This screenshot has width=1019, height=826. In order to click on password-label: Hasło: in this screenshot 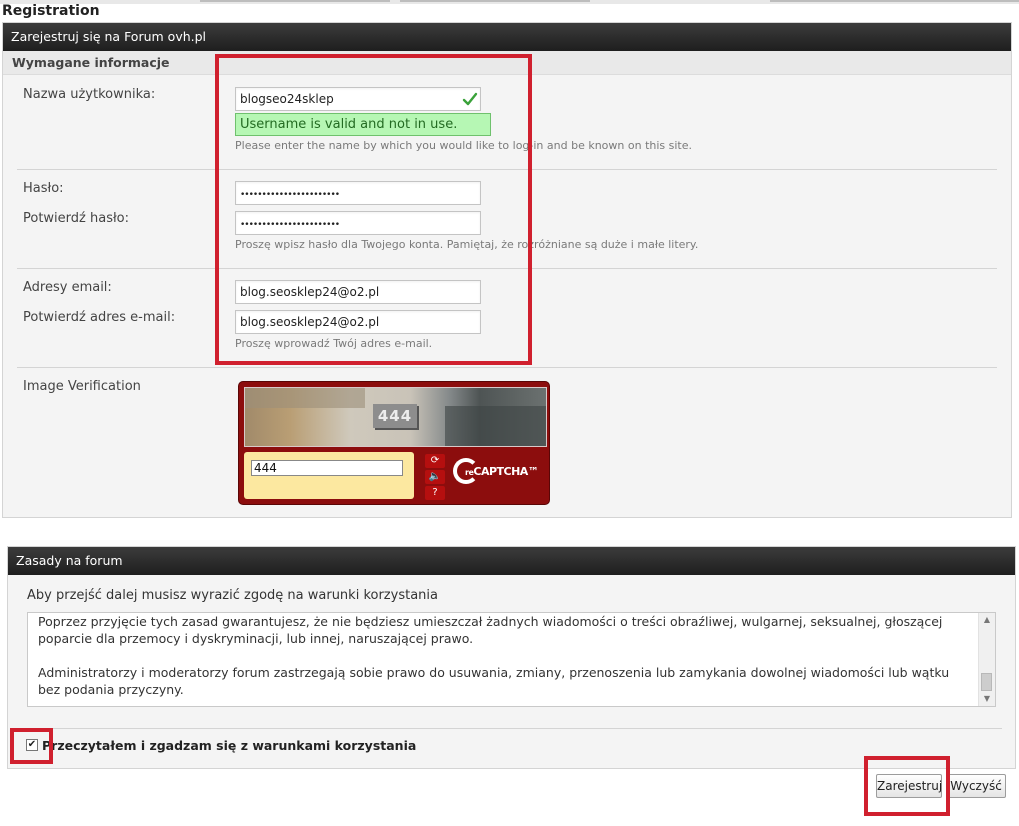, I will do `click(43, 188)`.